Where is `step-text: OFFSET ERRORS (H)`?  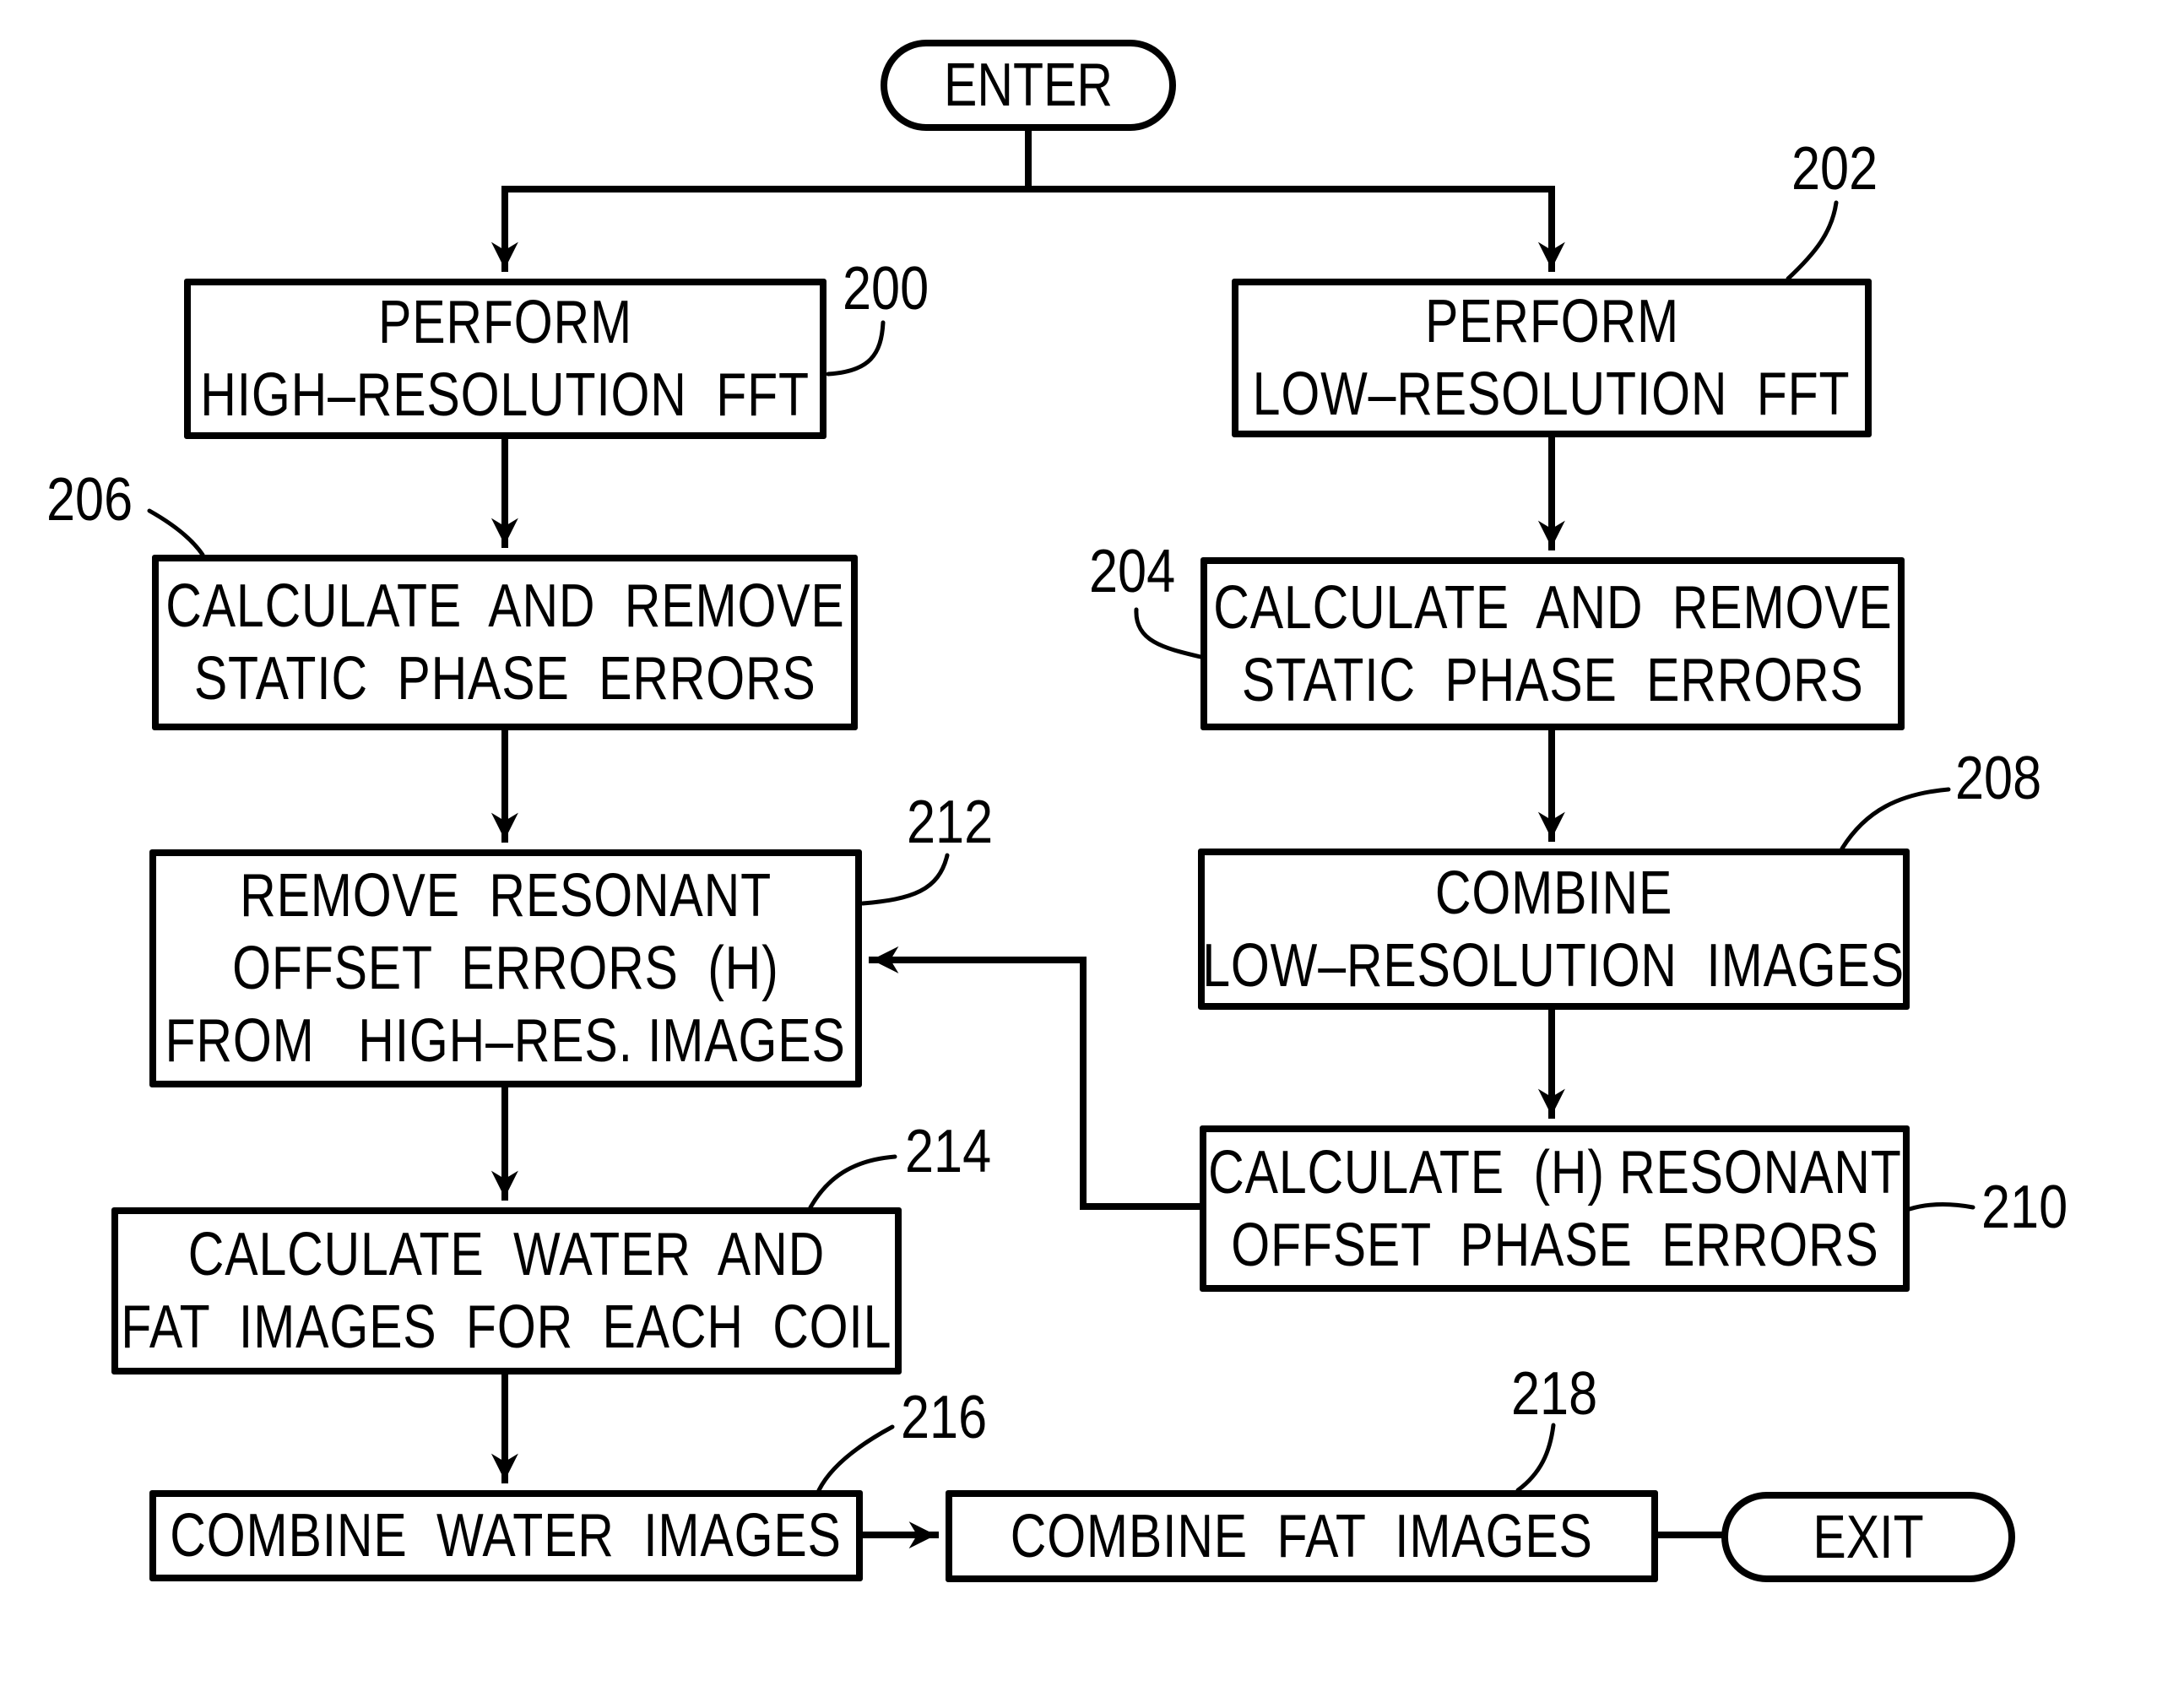 step-text: OFFSET ERRORS (H) is located at coordinates (505, 968).